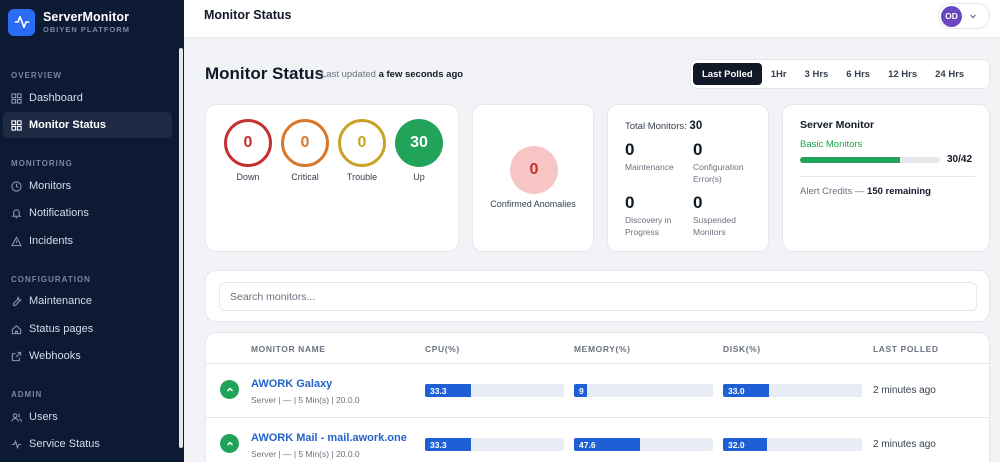 This screenshot has width=1000, height=462. I want to click on sidebar-item-notifications: Notifications, so click(87, 213).